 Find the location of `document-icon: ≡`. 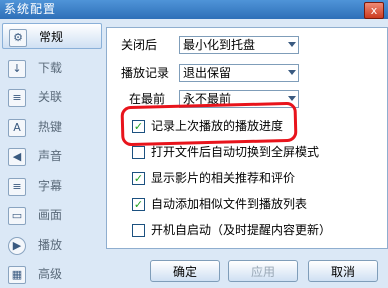

document-icon: ≡ is located at coordinates (17, 98).